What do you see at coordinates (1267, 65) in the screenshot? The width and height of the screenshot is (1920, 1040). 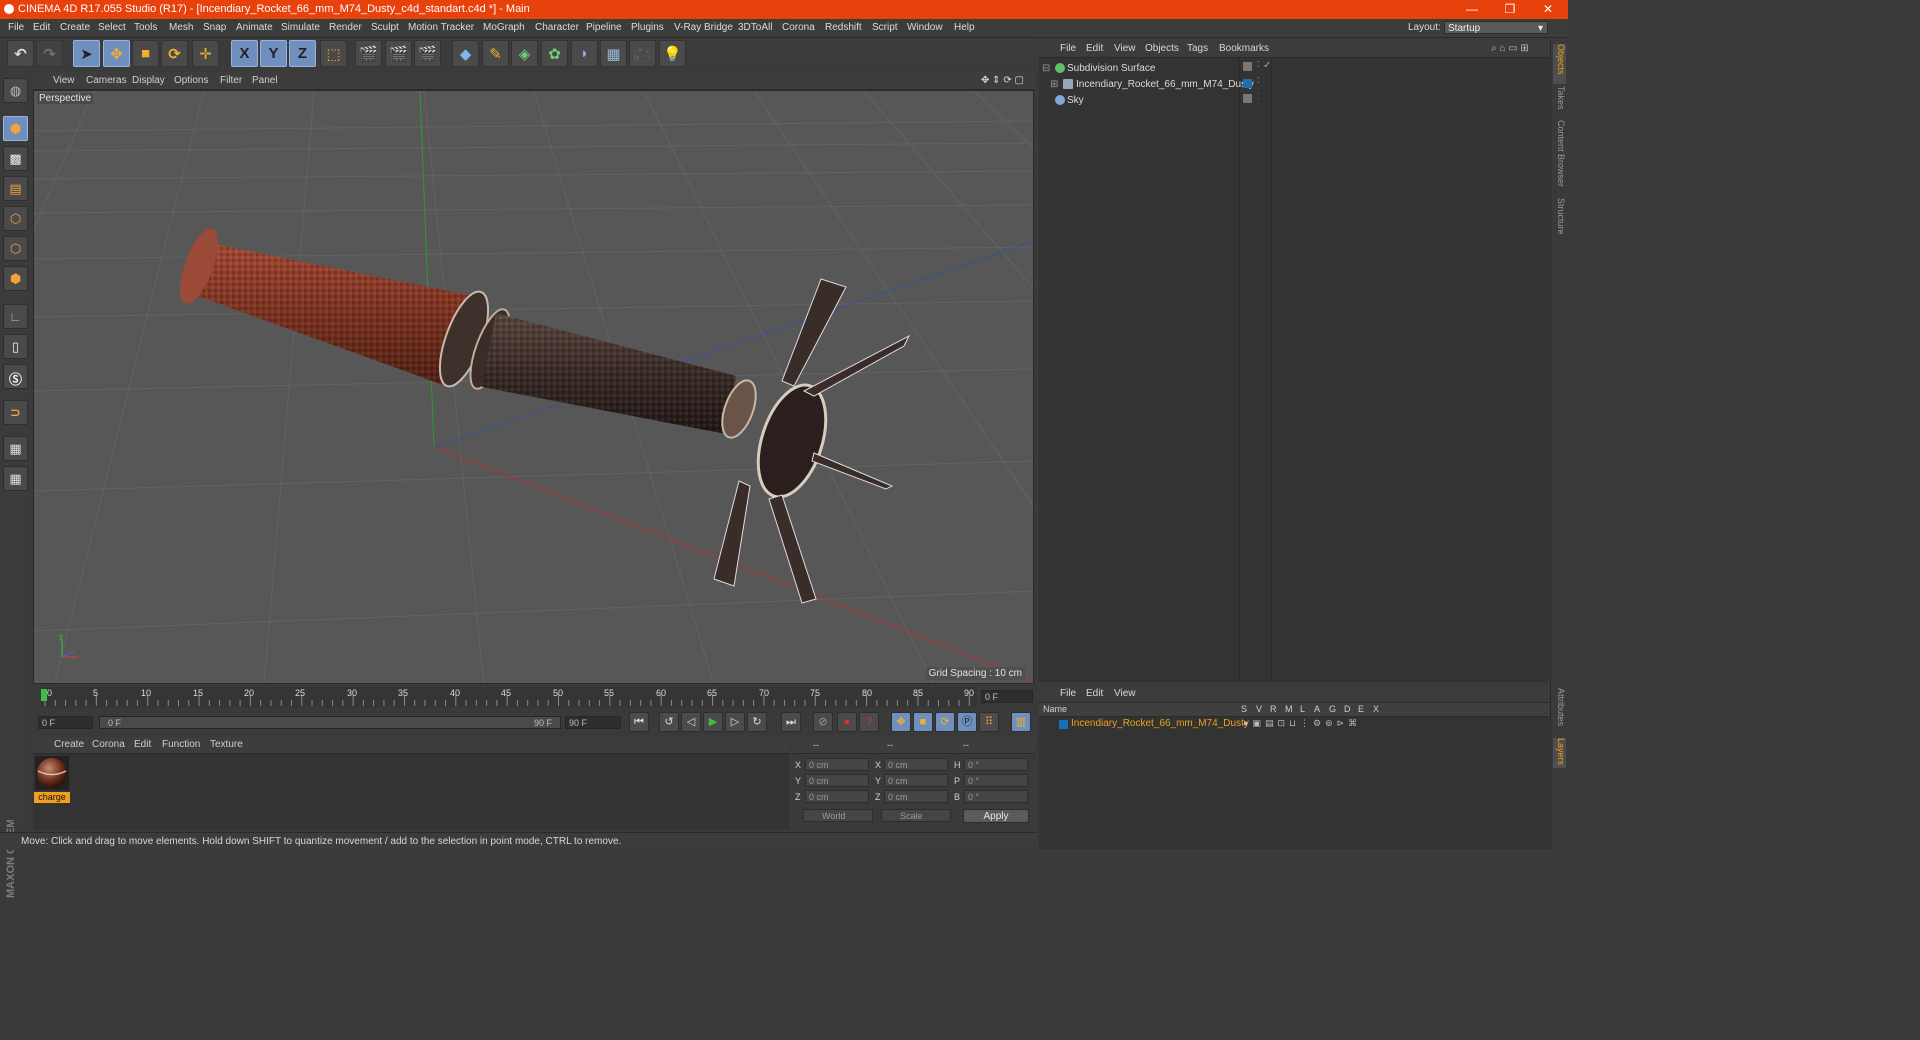 I see `enabled-check-icon: ✓` at bounding box center [1267, 65].